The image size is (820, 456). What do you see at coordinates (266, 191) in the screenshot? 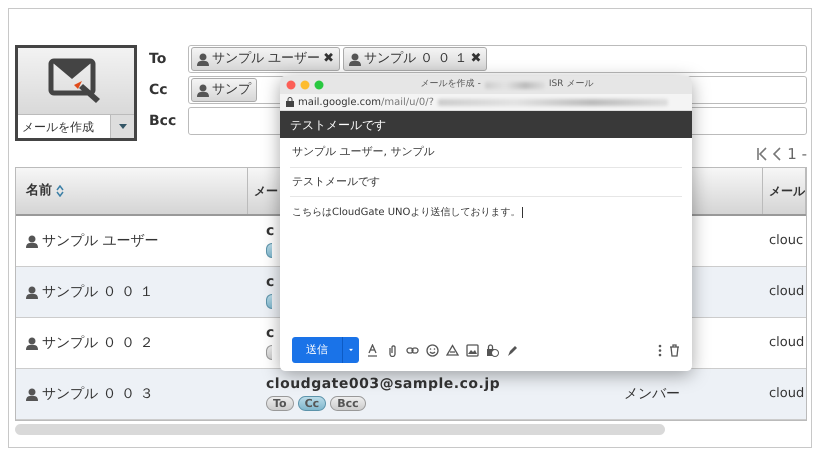
I see `column-header: メー` at bounding box center [266, 191].